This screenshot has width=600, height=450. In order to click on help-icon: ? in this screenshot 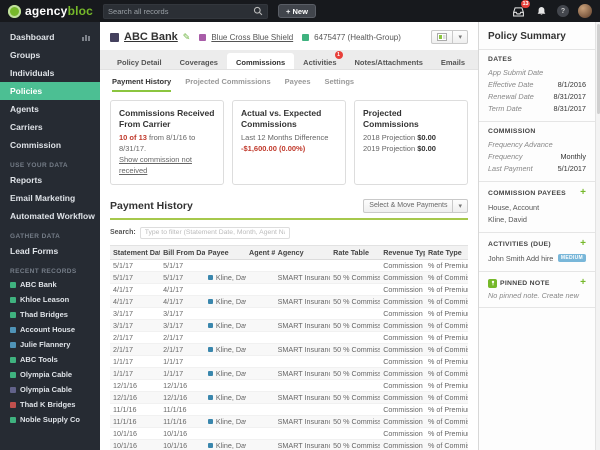, I will do `click(563, 11)`.